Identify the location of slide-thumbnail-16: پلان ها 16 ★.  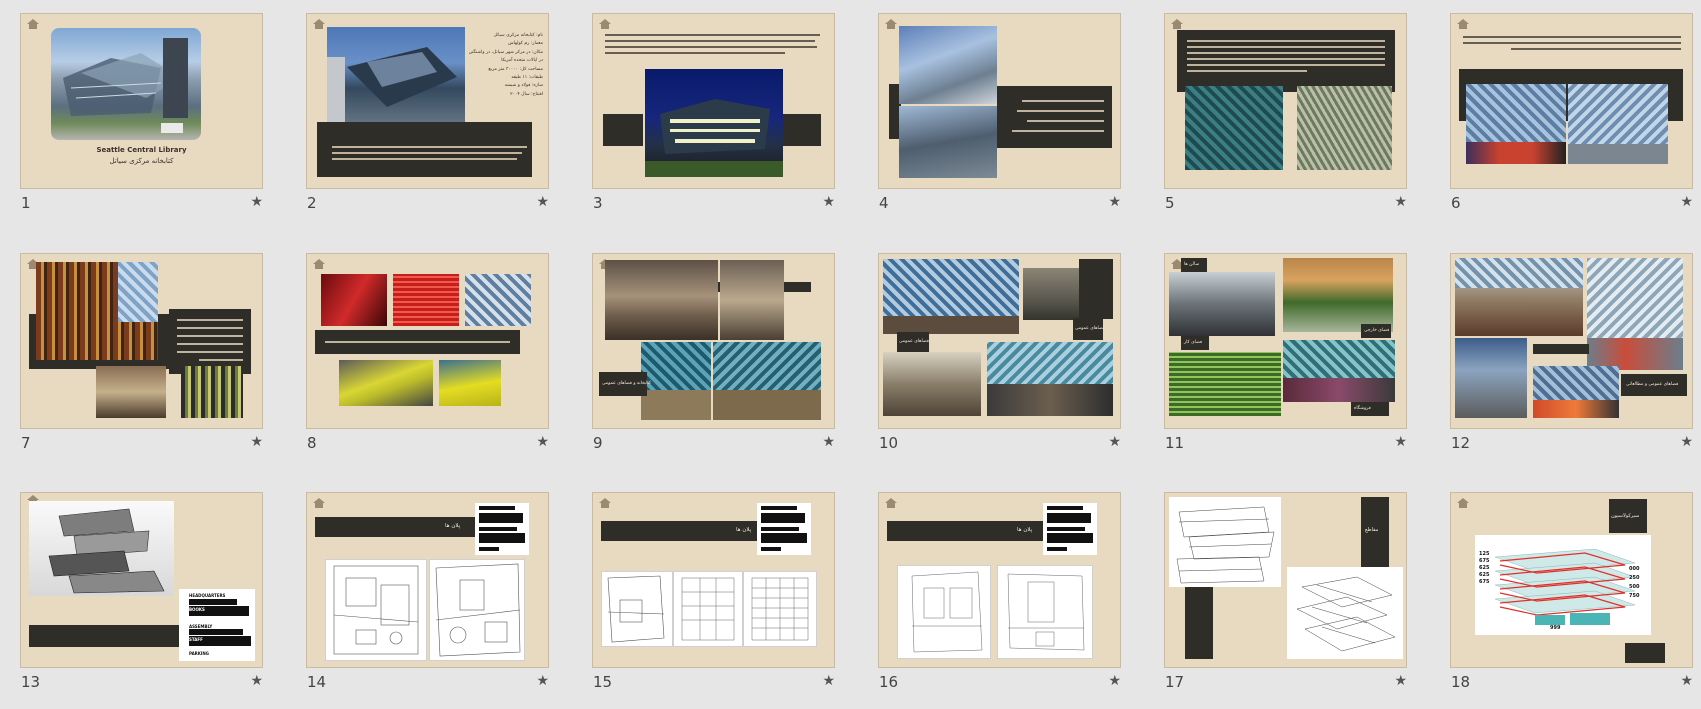
(999, 599).